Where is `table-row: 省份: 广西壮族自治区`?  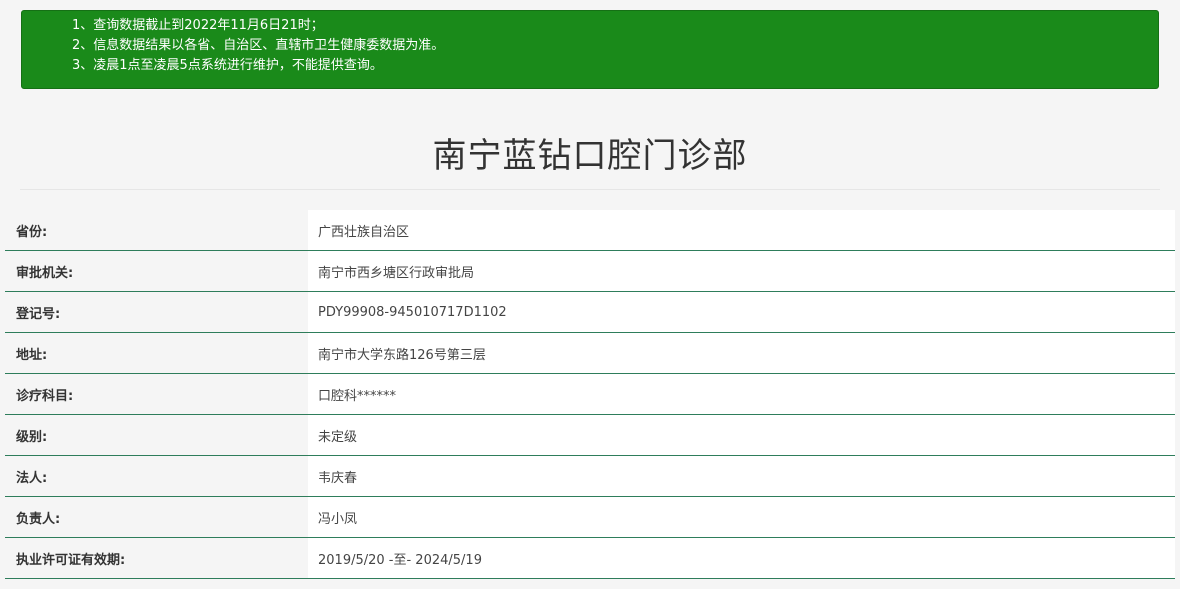
table-row: 省份: 广西壮族自治区 is located at coordinates (590, 230).